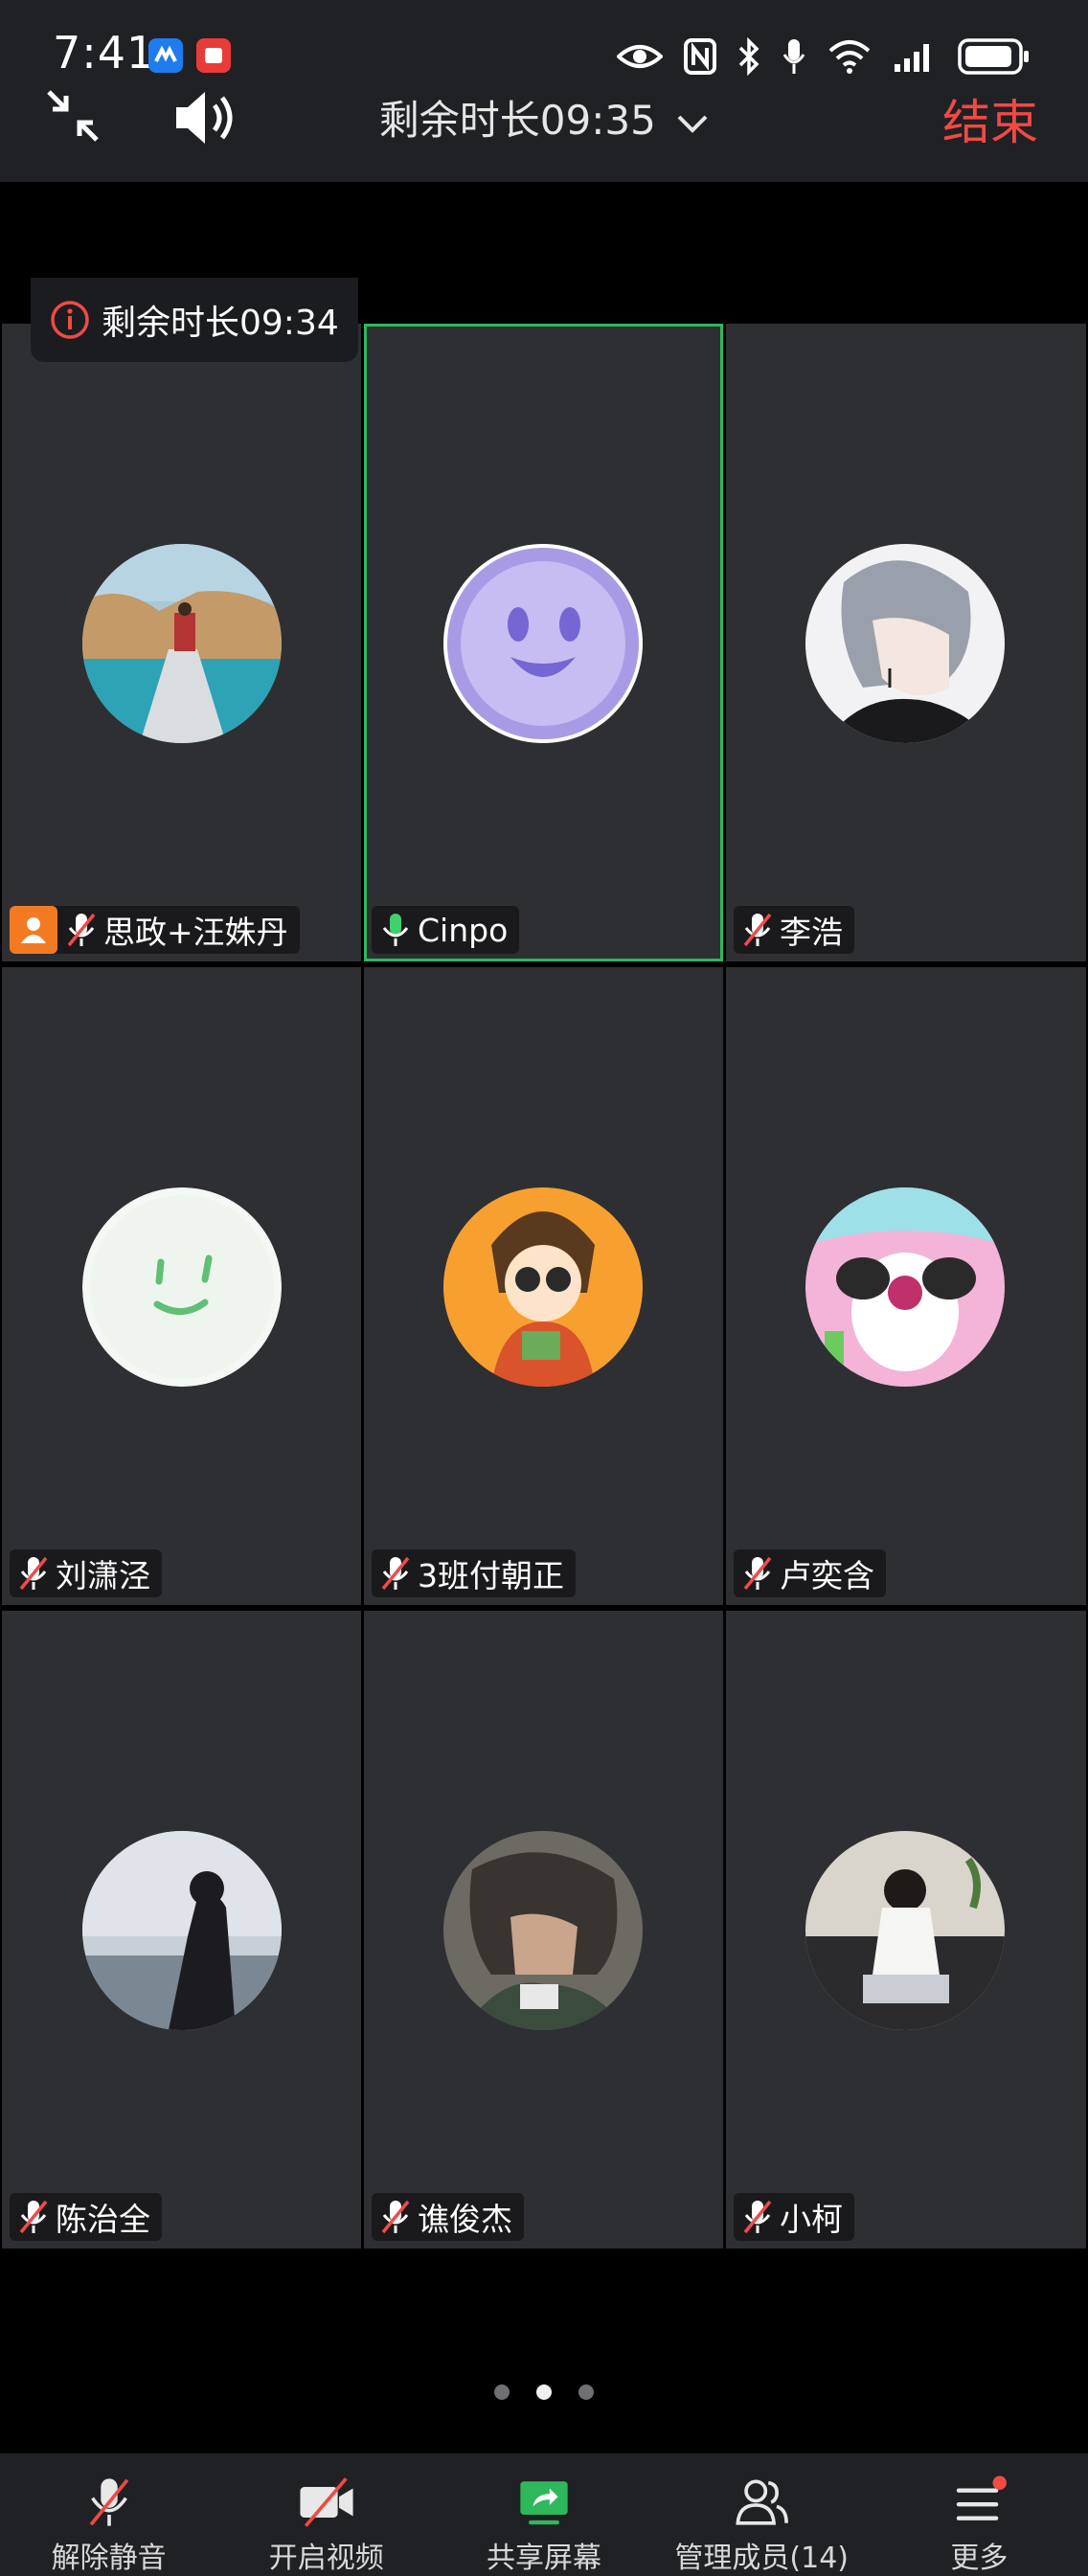 This screenshot has height=2576, width=1088. I want to click on share-screen-label: 共享屏幕, so click(544, 2558).